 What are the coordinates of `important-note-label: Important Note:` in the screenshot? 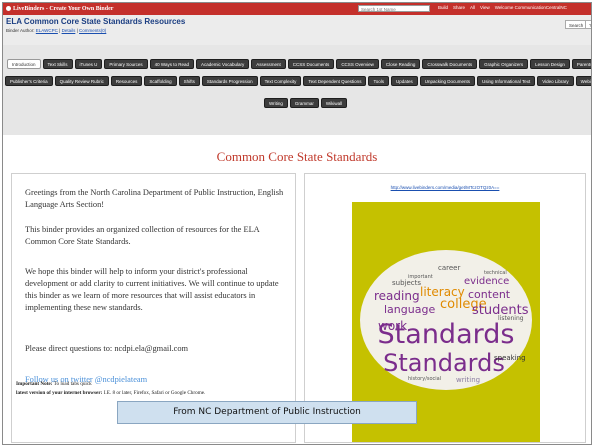 It's located at (34, 384).